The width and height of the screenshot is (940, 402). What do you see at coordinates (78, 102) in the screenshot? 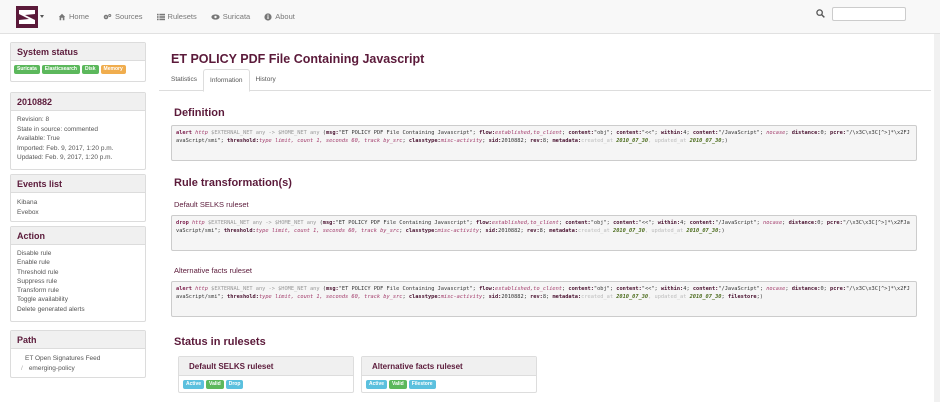
I see `rule-sid-title: 2010882` at bounding box center [78, 102].